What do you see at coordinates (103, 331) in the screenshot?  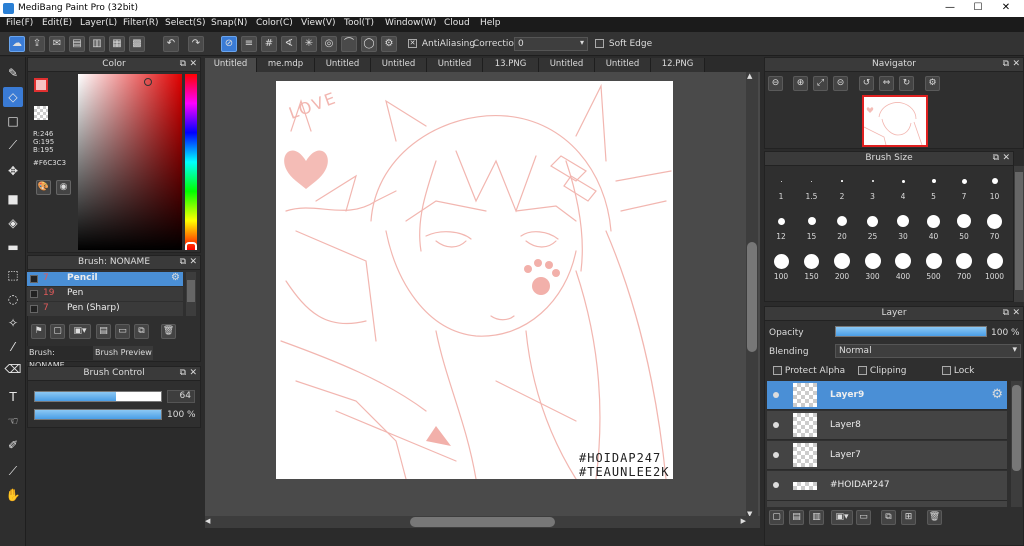 I see `brush-copy-icon: ▤` at bounding box center [103, 331].